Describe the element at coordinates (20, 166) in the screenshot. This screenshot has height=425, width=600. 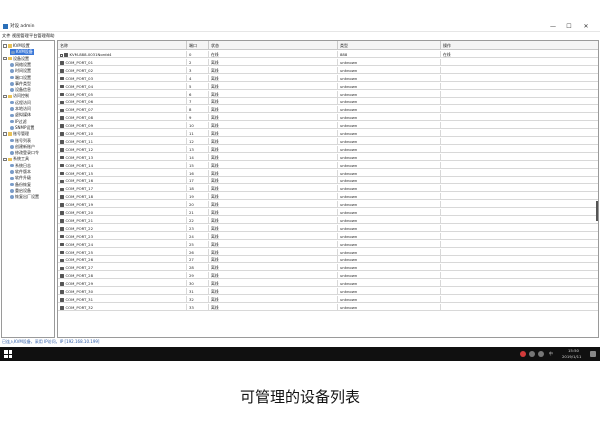
I see `tree-item: 系统日志` at that location.